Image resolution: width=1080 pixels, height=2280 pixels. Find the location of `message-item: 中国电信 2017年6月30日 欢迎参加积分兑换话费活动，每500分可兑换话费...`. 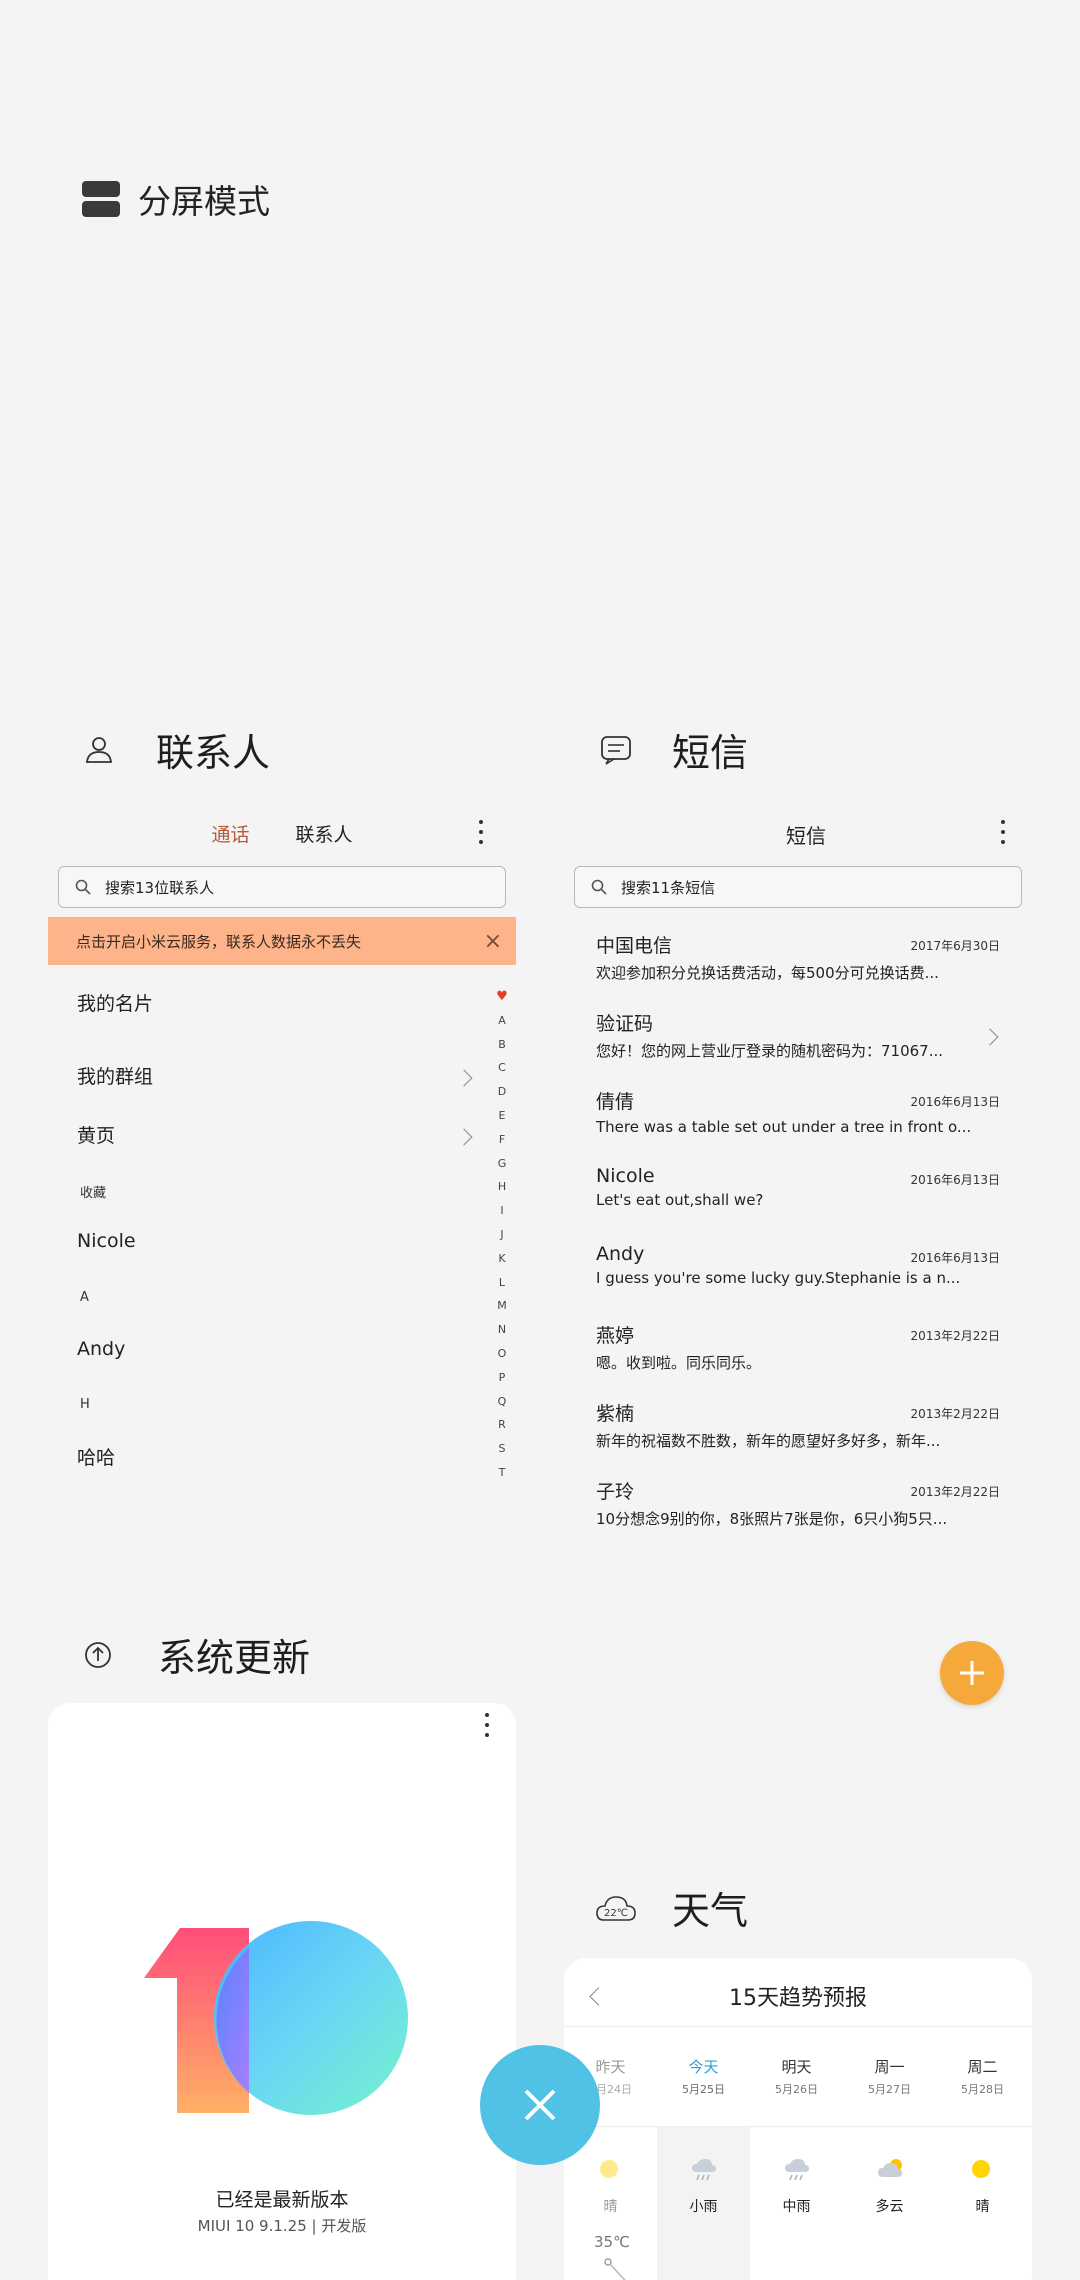

message-item: 中国电信 2017年6月30日 欢迎参加积分兑换话费活动，每500分可兑换话费... is located at coordinates (798, 957).